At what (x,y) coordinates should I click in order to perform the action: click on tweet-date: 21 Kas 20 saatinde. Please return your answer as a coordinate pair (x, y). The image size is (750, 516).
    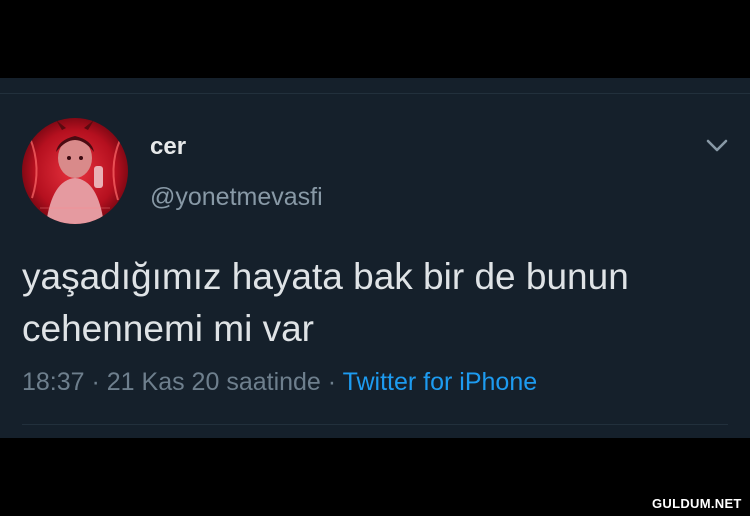
    Looking at the image, I should click on (214, 382).